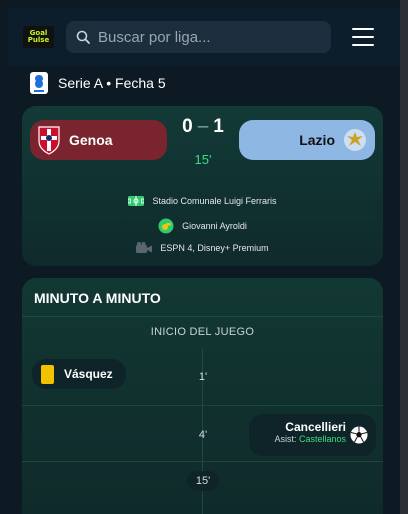  I want to click on goalpulse-logo: Goal Pulse, so click(38, 37).